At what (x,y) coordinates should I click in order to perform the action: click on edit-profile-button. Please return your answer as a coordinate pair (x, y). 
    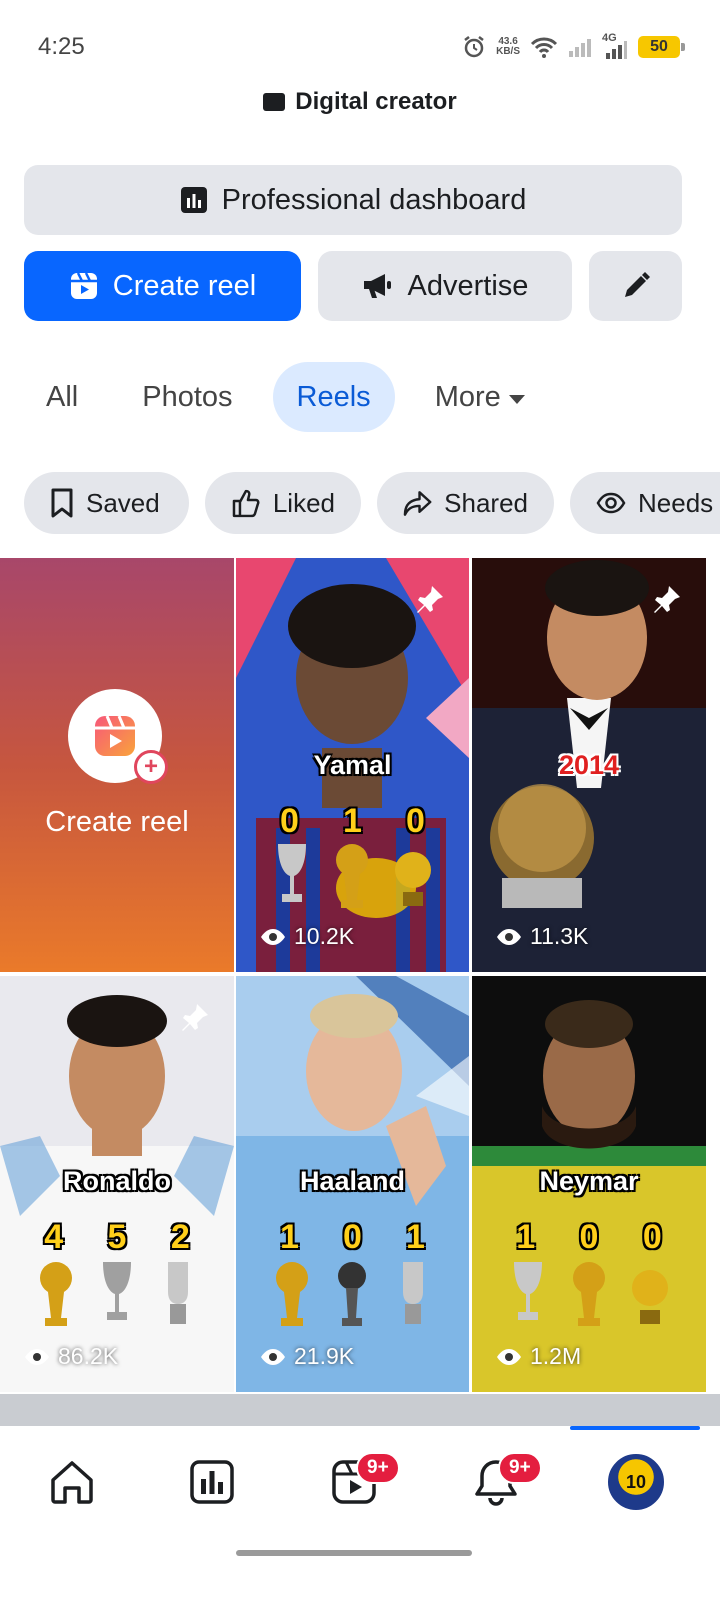
    Looking at the image, I should click on (635, 286).